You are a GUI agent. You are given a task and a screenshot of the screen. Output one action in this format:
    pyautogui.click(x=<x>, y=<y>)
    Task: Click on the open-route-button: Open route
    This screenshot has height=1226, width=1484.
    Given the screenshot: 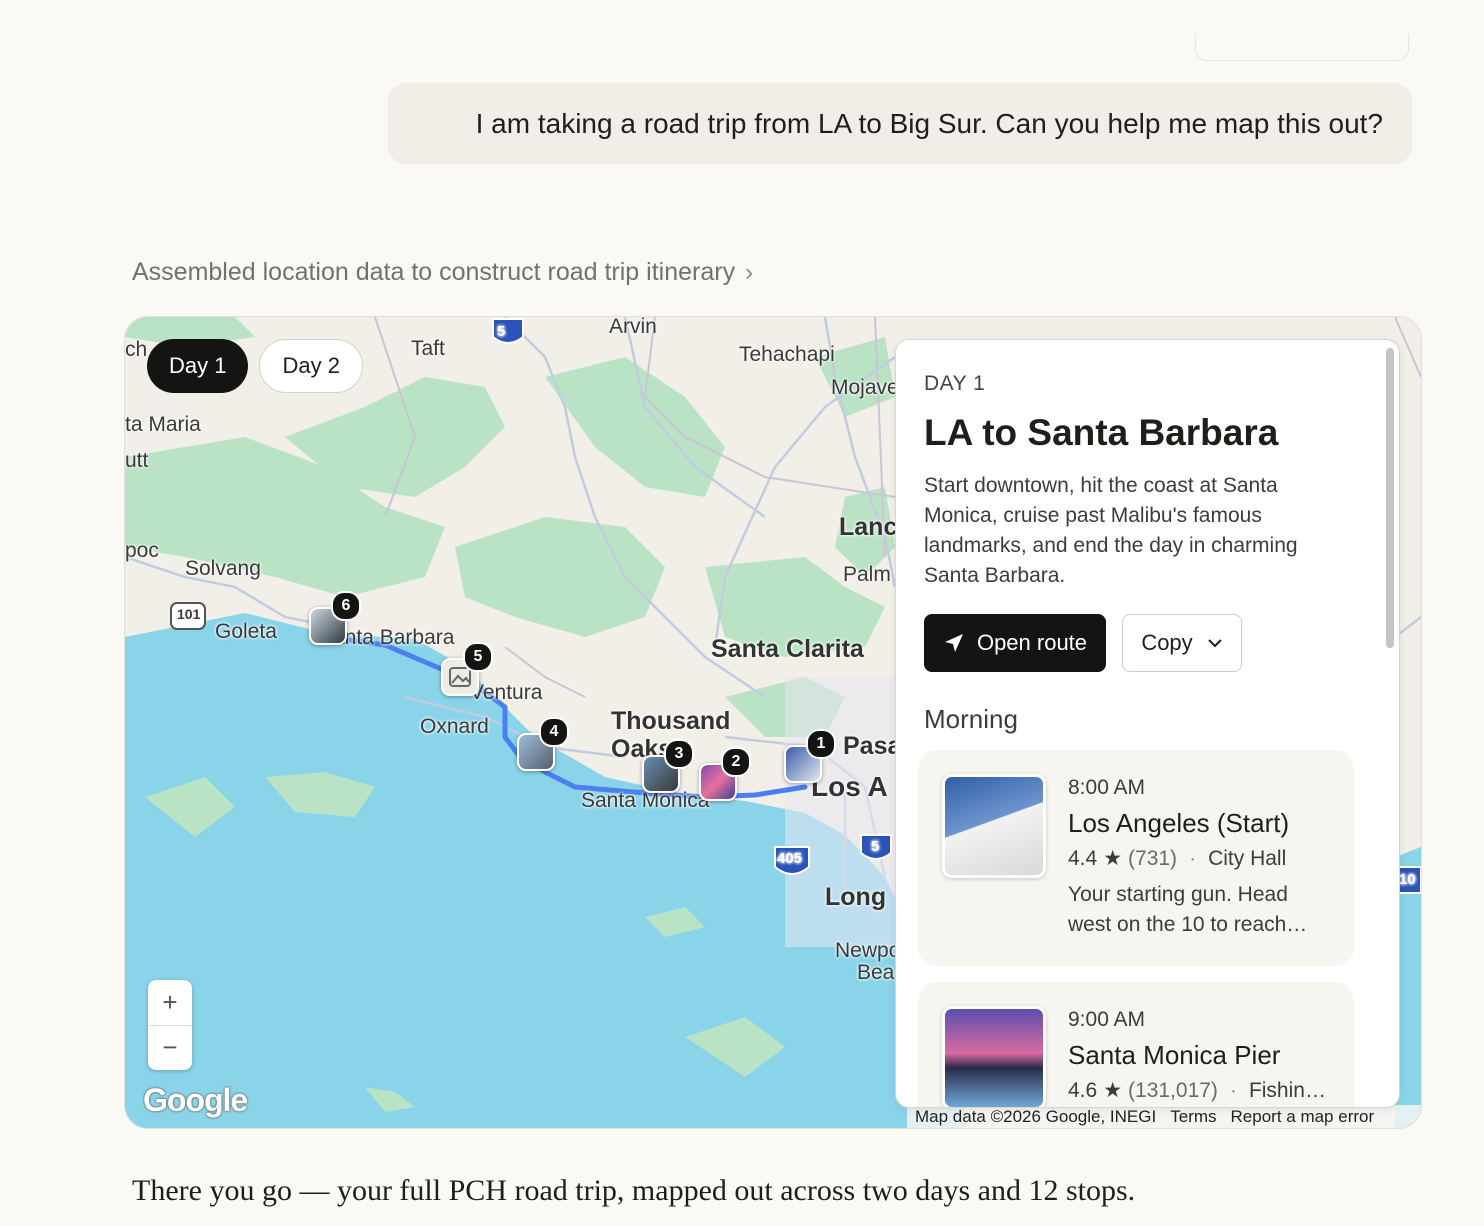 What is the action you would take?
    pyautogui.click(x=1015, y=643)
    